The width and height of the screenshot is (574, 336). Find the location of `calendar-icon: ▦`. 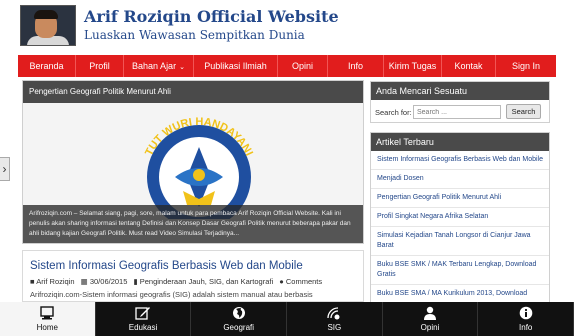

calendar-icon: ▦ is located at coordinates (84, 281).